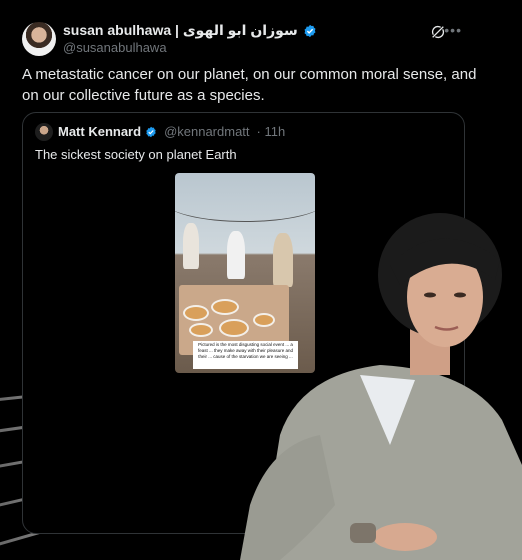 This screenshot has width=522, height=560. Describe the element at coordinates (180, 30) in the screenshot. I see `author-display-name: susan abulhawa | سوزان ابو الهوى` at that location.